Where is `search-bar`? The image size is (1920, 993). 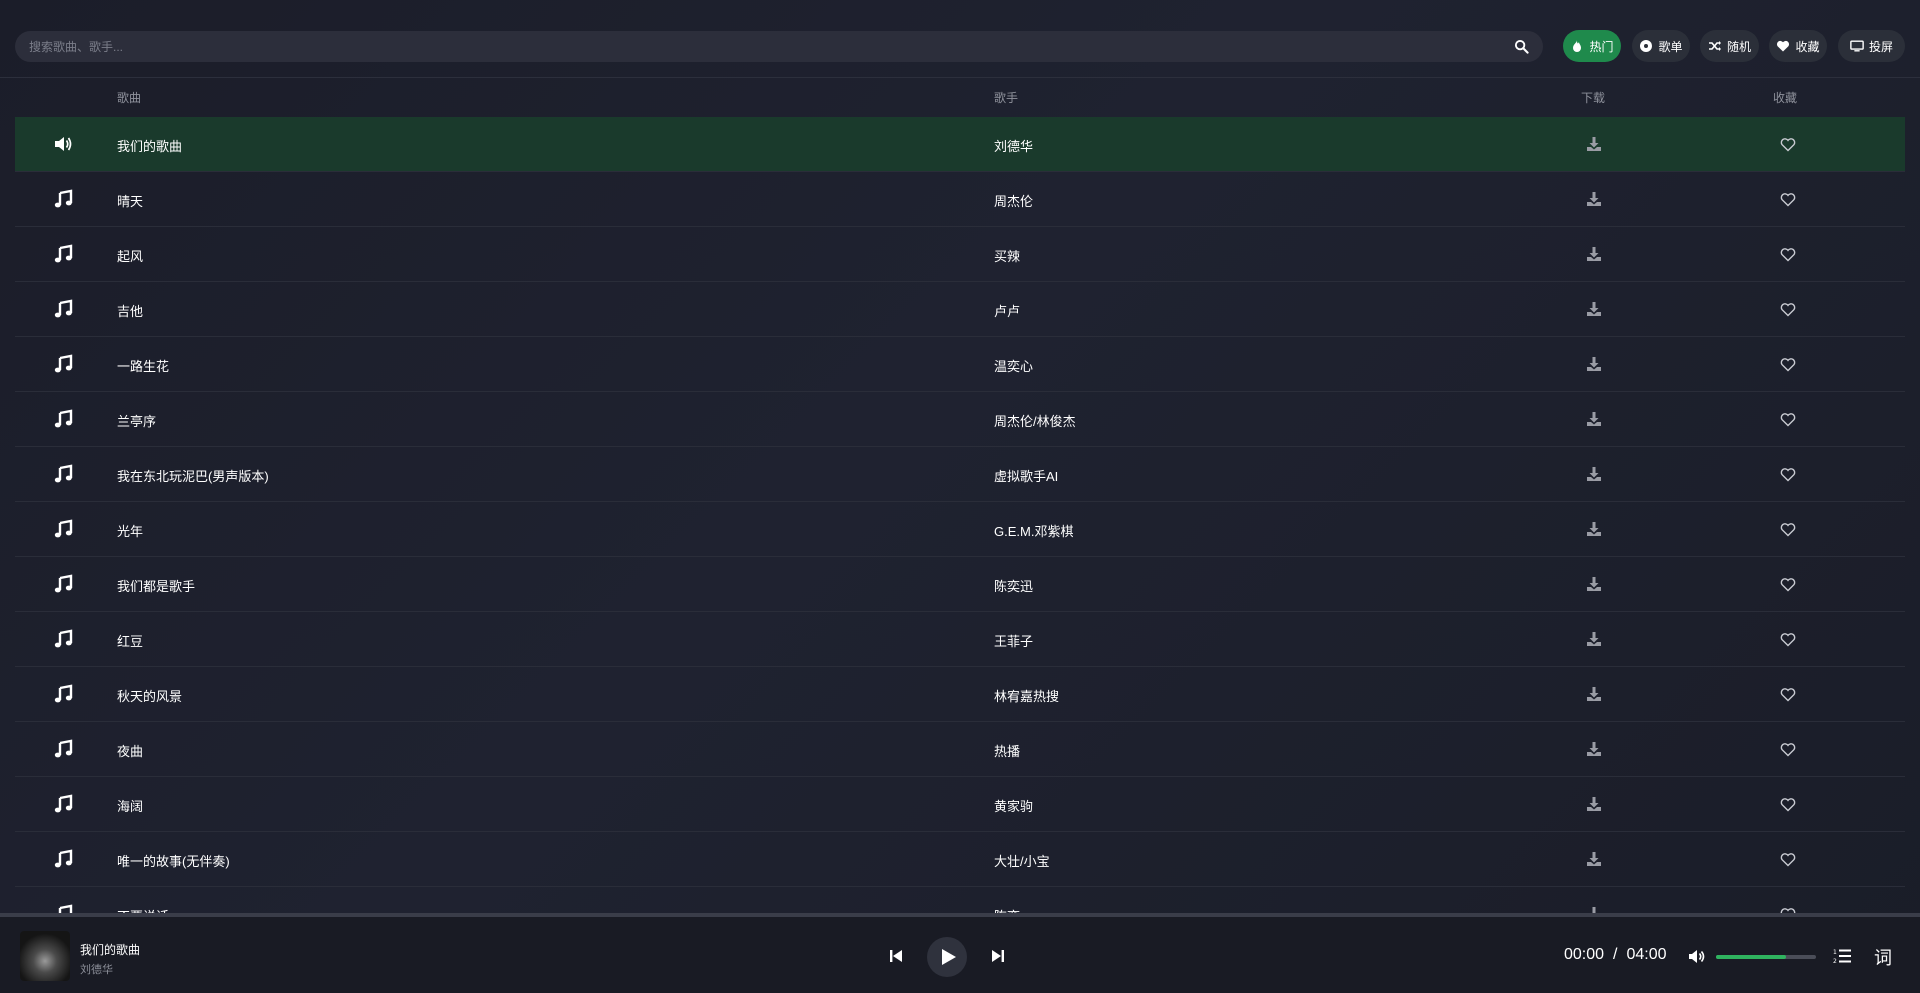 search-bar is located at coordinates (779, 46).